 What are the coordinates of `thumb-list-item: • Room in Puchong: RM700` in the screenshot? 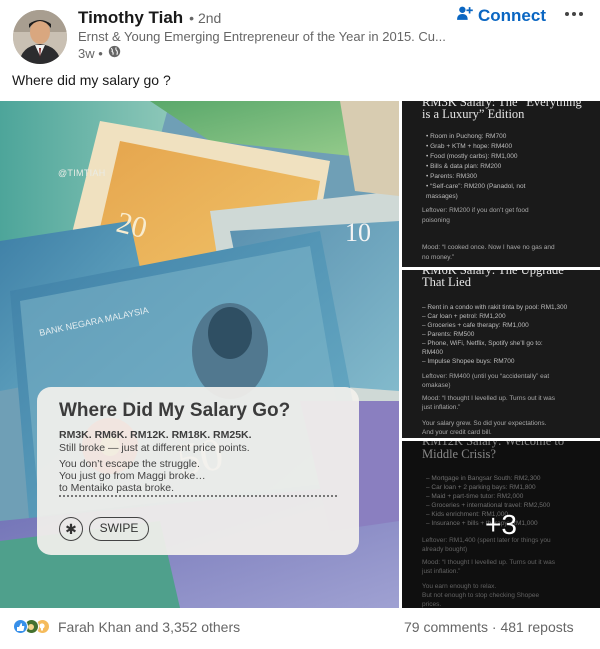 It's located at (466, 136).